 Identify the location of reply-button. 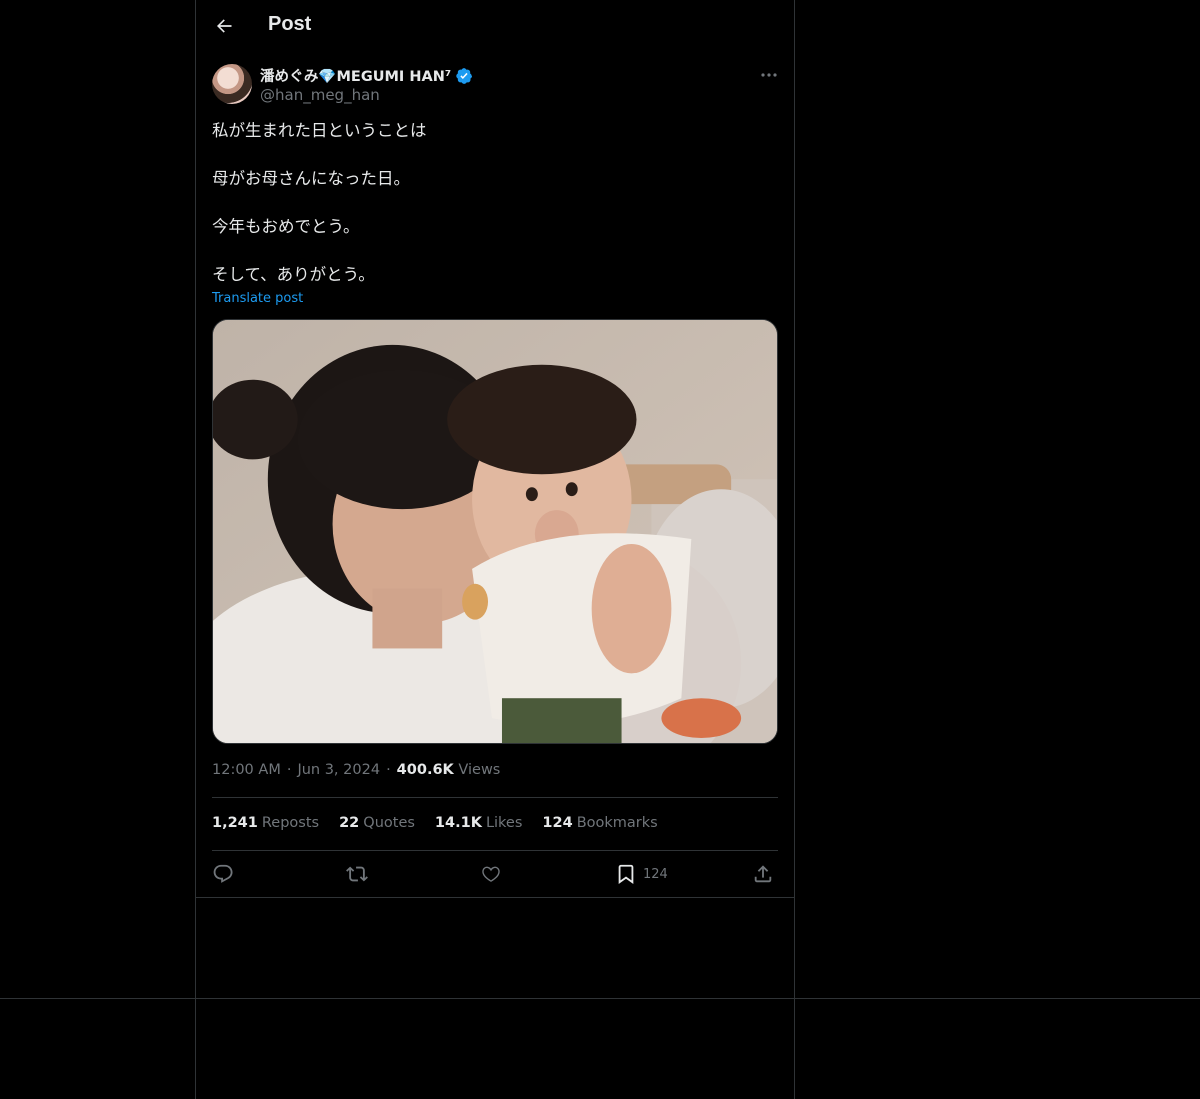
(223, 874).